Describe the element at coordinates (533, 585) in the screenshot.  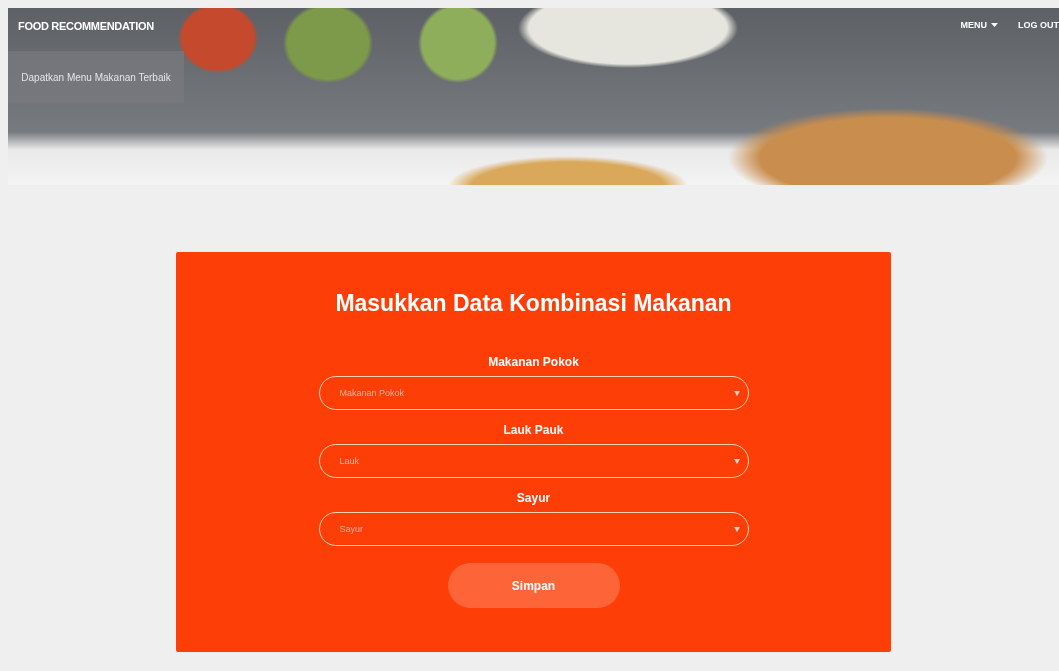
I see `save-button: Simpan` at that location.